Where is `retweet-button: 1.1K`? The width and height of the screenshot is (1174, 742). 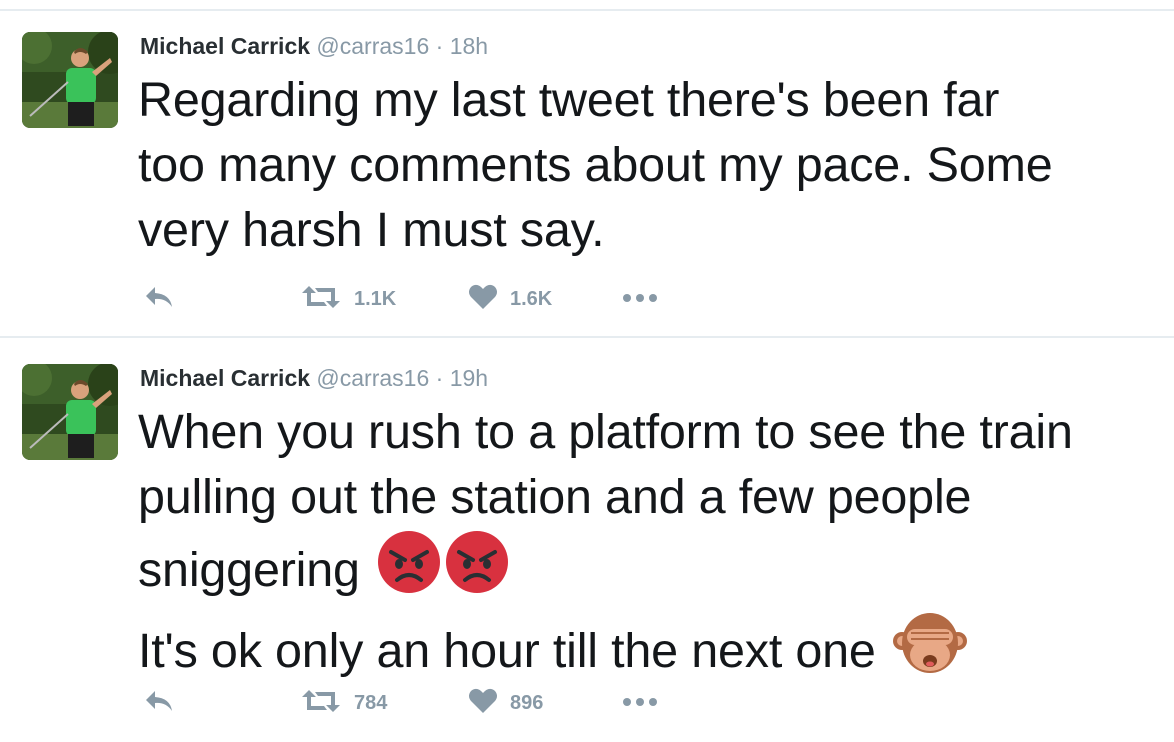 retweet-button: 1.1K is located at coordinates (348, 299).